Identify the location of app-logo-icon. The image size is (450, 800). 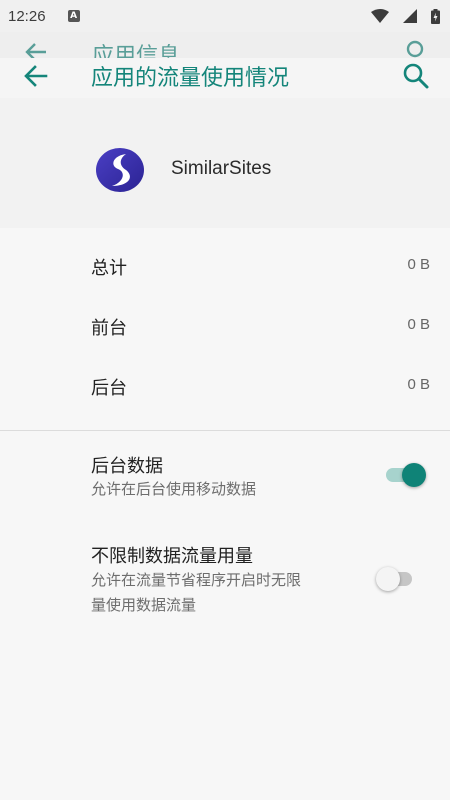
(120, 170).